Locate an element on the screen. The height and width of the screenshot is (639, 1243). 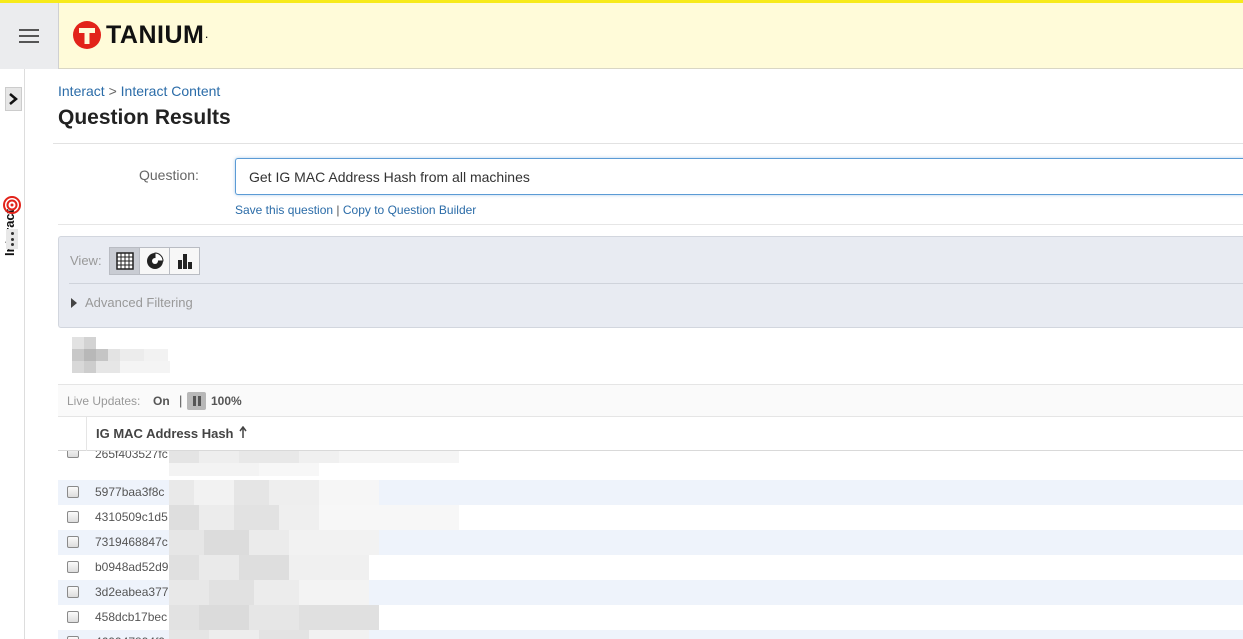
column-header-ig-mac-address-hash: IG MAC Address Hash is located at coordinates (171, 433).